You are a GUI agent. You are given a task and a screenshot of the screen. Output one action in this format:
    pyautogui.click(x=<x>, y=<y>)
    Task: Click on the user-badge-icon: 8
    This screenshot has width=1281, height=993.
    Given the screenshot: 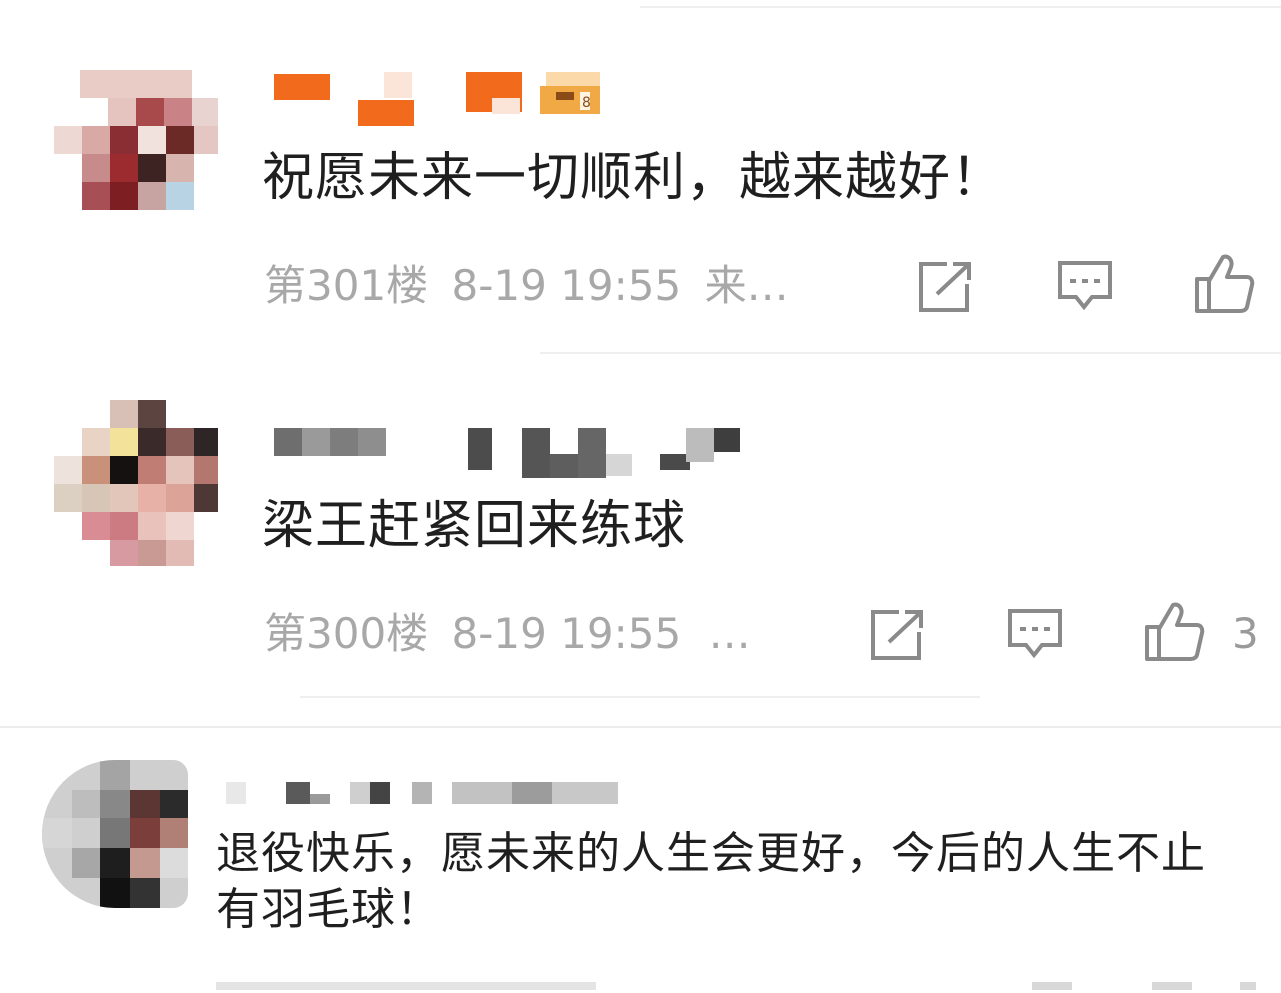 What is the action you would take?
    pyautogui.click(x=570, y=93)
    